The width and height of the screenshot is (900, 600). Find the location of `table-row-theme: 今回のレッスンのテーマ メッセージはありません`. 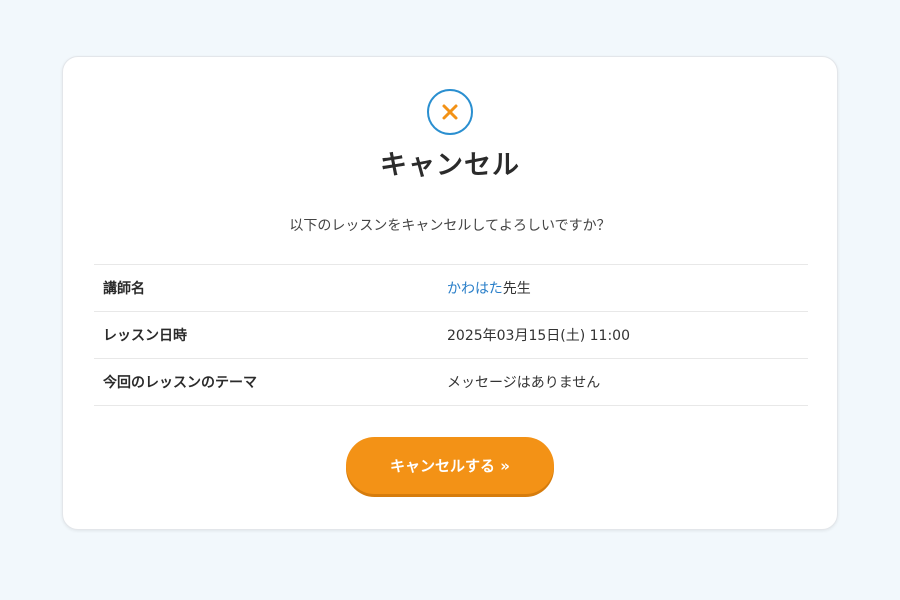

table-row-theme: 今回のレッスンのテーマ メッセージはありません is located at coordinates (451, 382).